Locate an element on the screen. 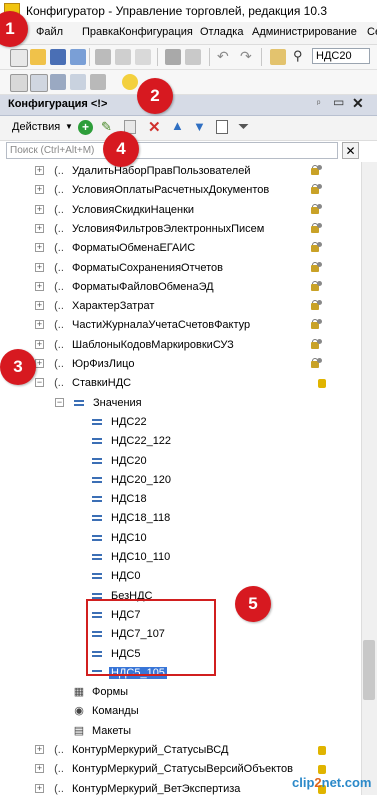 The width and height of the screenshot is (377, 795). tree-subitem: ◉ Команды is located at coordinates (180, 711).